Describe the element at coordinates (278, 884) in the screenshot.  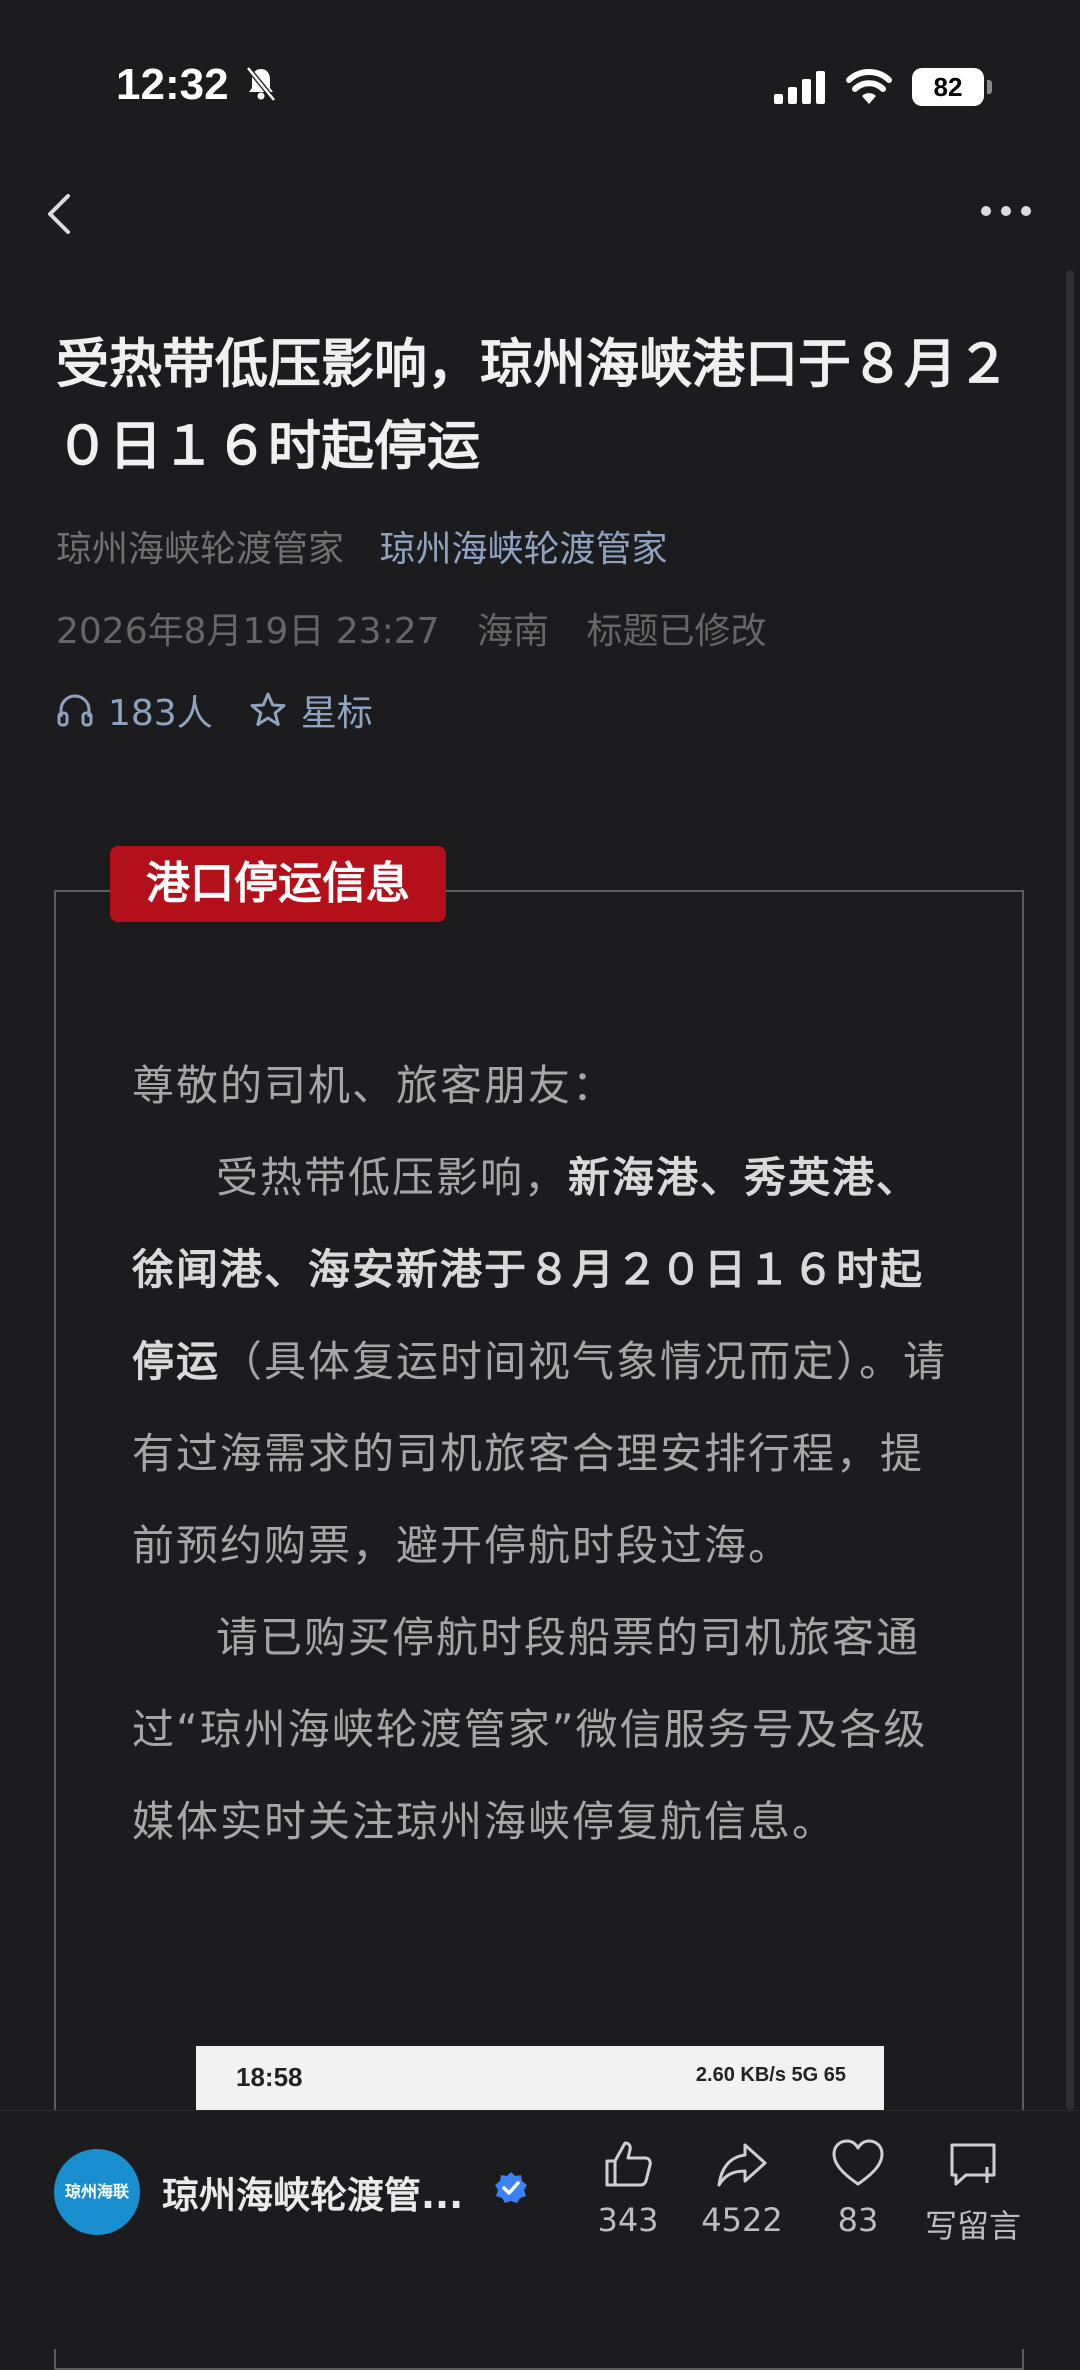
I see `notice-tag: 港口停运信息` at that location.